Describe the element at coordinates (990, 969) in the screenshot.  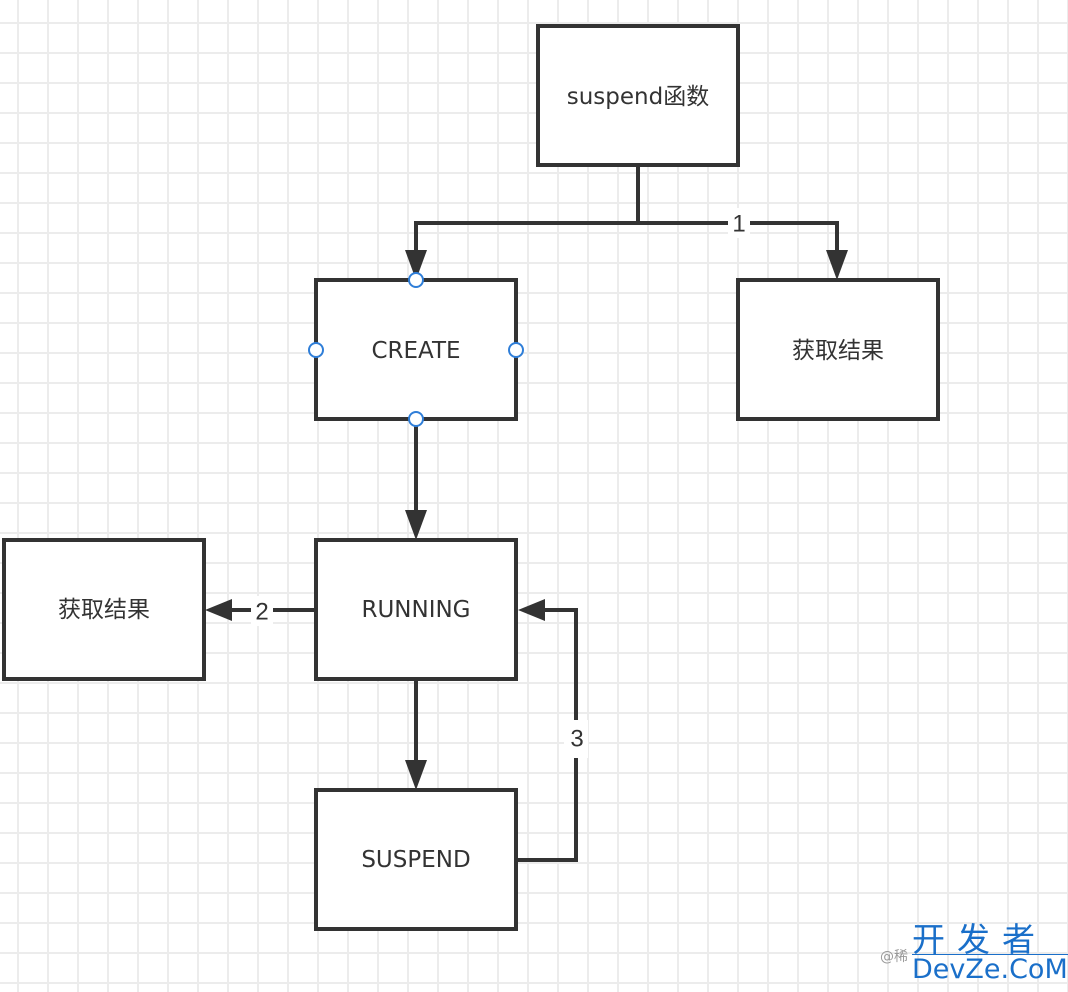
I see `watermark-domain: DevZe.CoM` at that location.